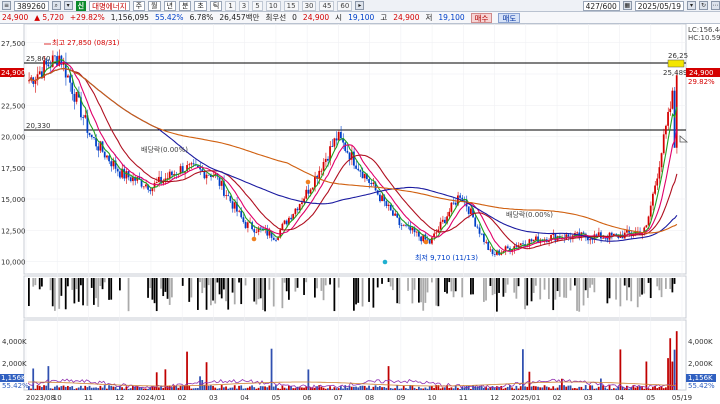  I want to click on minute-30-button: 30, so click(309, 5).